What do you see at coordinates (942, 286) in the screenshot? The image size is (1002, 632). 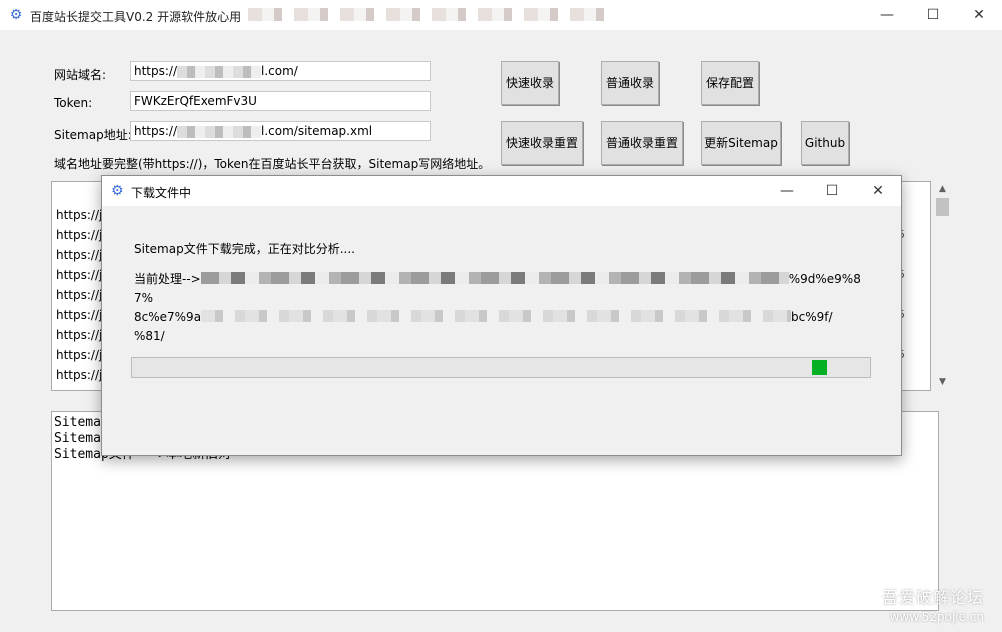 I see `url-list-scrollbar: ▲ ▼` at bounding box center [942, 286].